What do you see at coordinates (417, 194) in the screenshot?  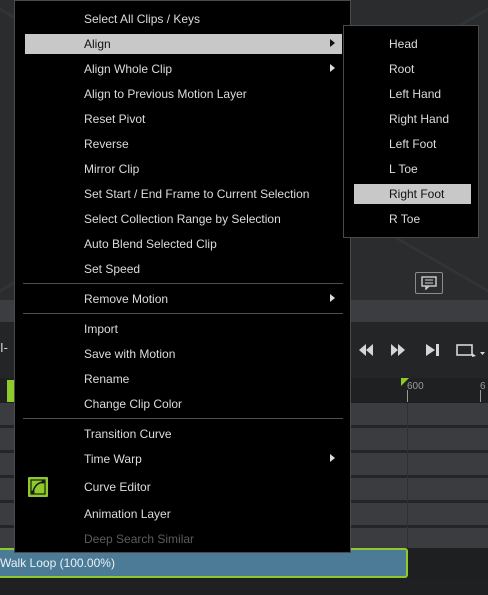 I see `submenu-item-label: Right Foot` at bounding box center [417, 194].